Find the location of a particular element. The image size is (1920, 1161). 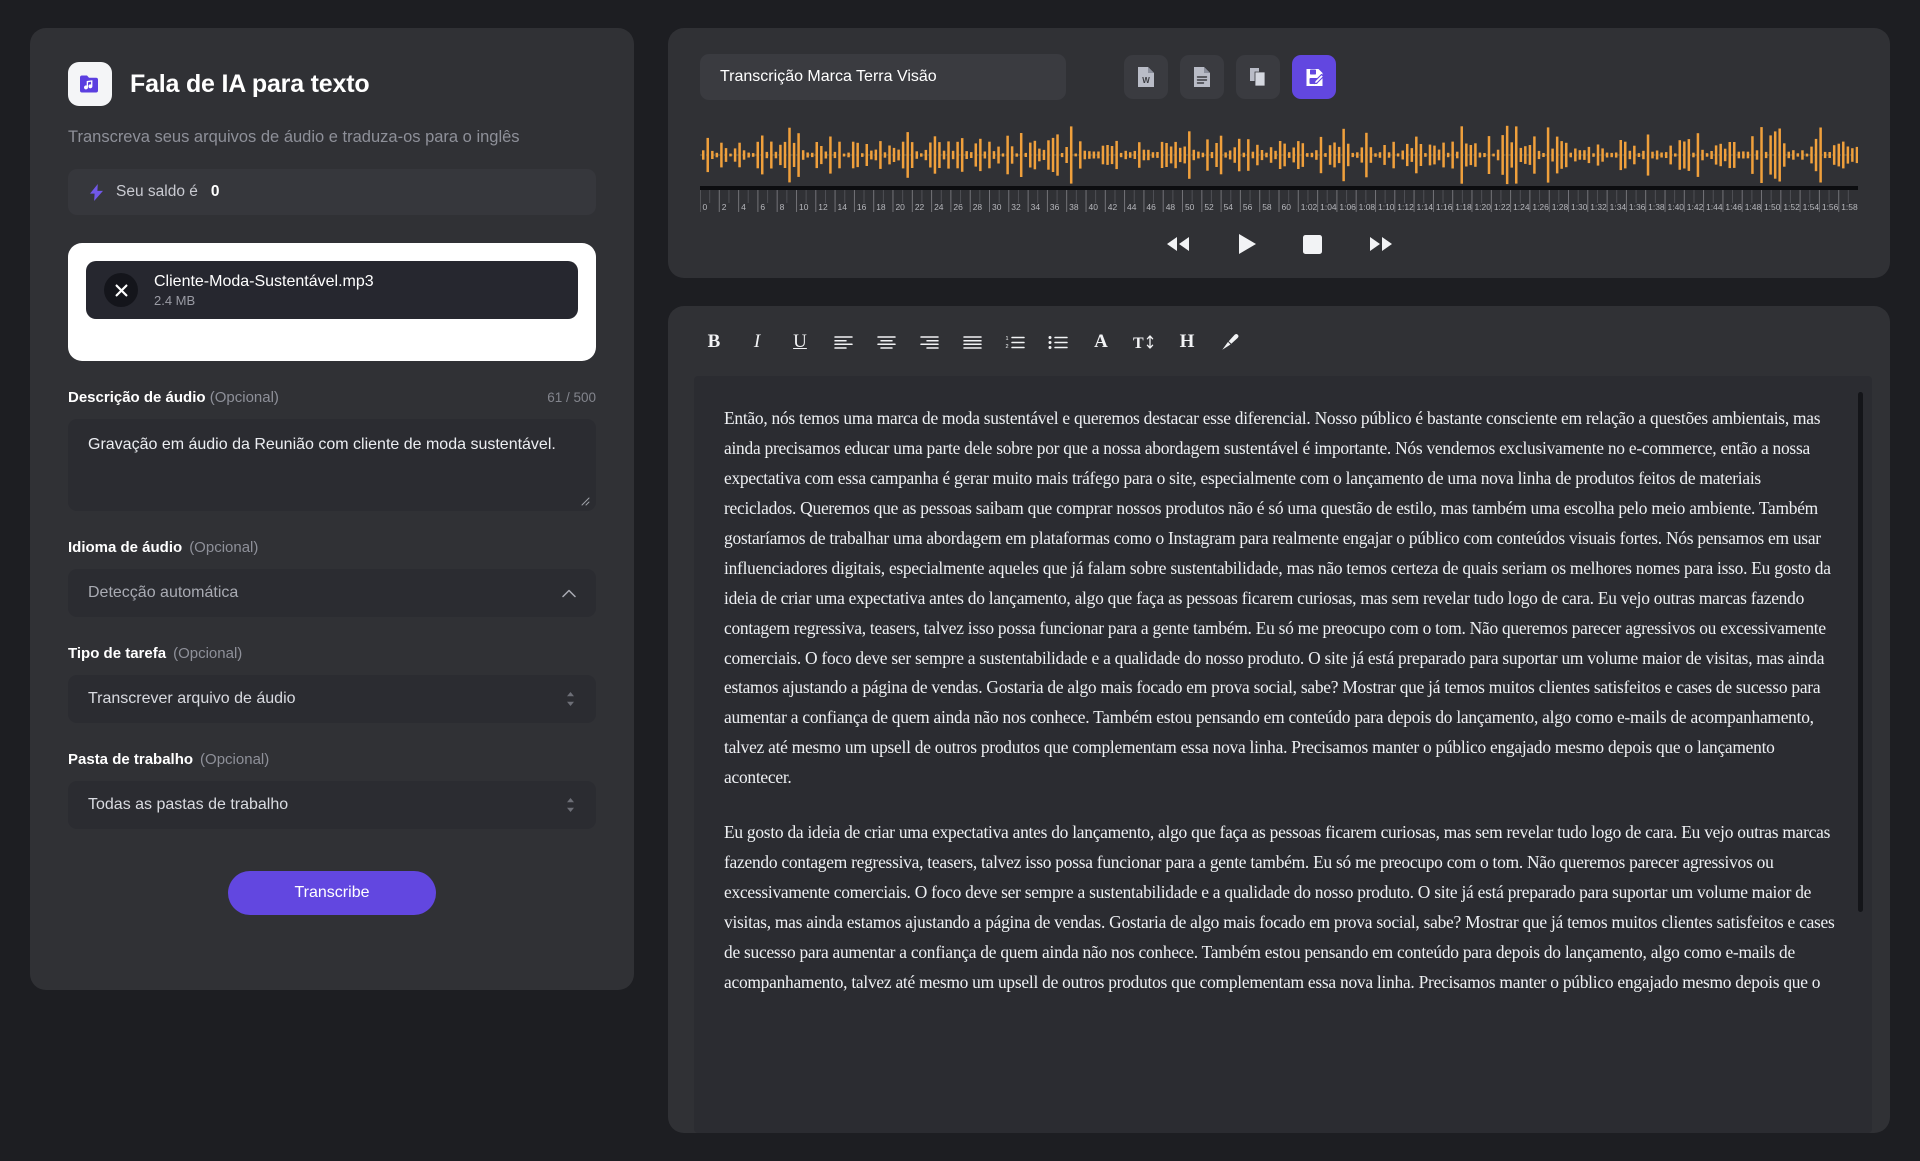

stop-button is located at coordinates (1312, 244).